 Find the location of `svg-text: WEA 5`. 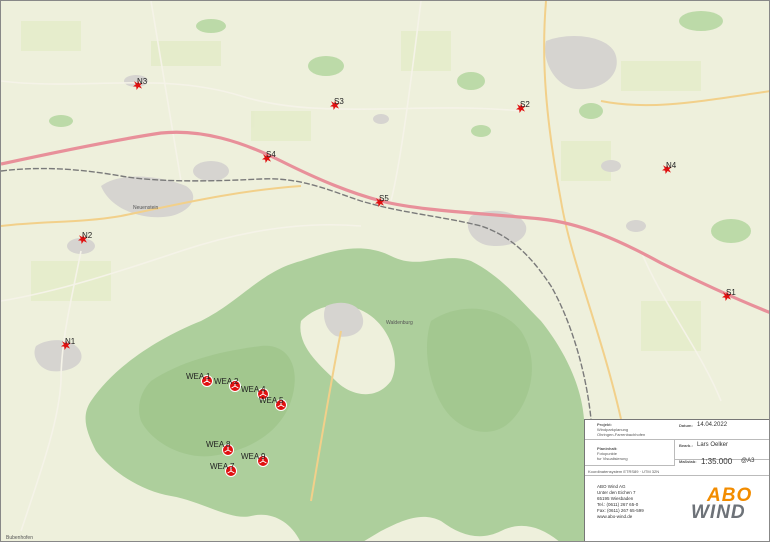

svg-text: WEA 5 is located at coordinates (271, 400).